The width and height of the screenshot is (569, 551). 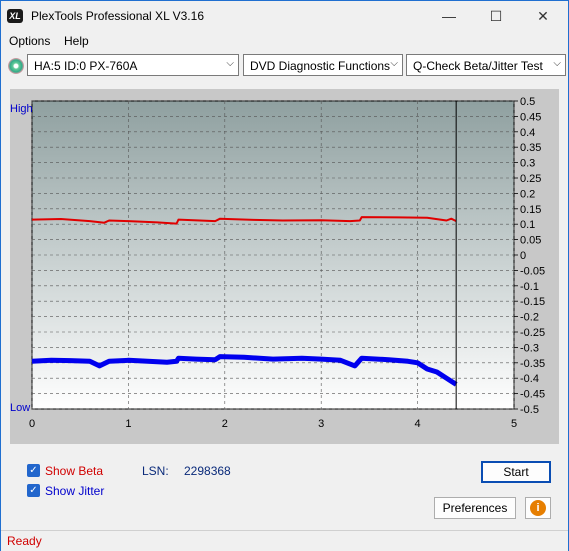 I want to click on drive-select: HA:5 ID:0 PX-760A ⌵, so click(x=133, y=65).